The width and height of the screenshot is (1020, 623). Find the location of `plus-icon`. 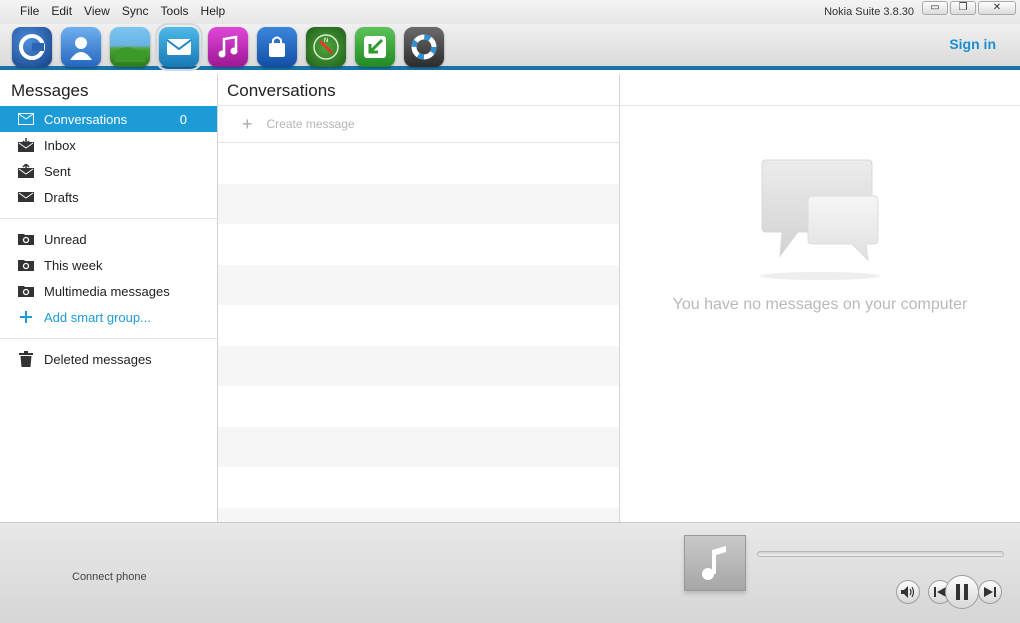

plus-icon is located at coordinates (26, 317).